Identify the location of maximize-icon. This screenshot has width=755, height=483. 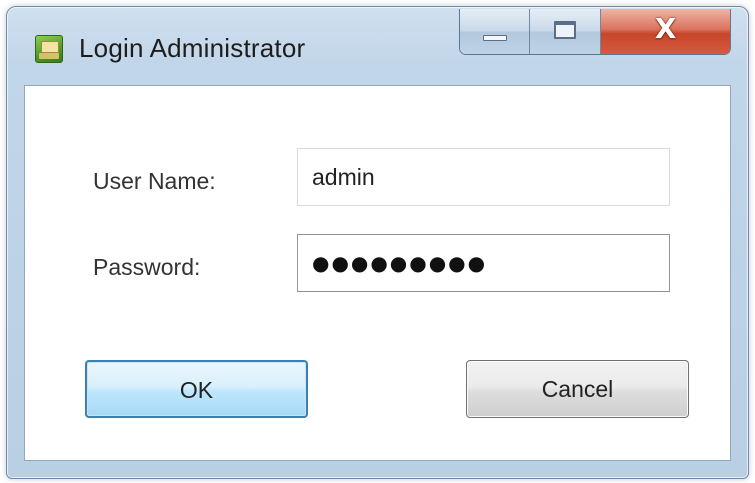
(565, 30).